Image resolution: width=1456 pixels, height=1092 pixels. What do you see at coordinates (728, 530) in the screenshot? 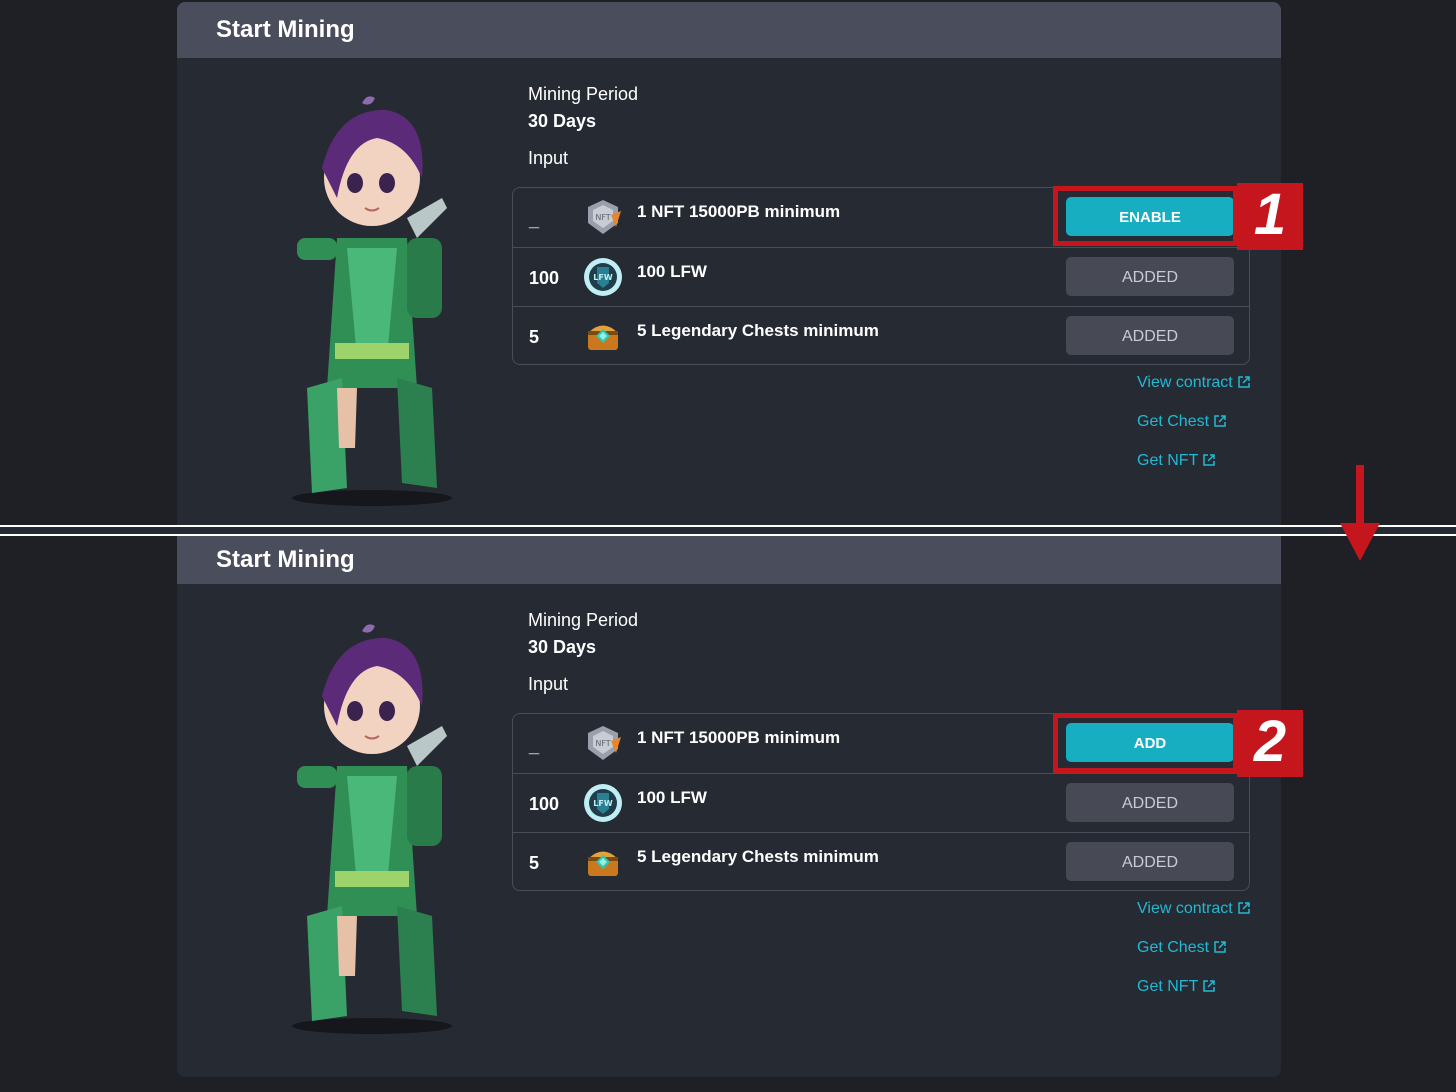
I see `screenshot-divider` at bounding box center [728, 530].